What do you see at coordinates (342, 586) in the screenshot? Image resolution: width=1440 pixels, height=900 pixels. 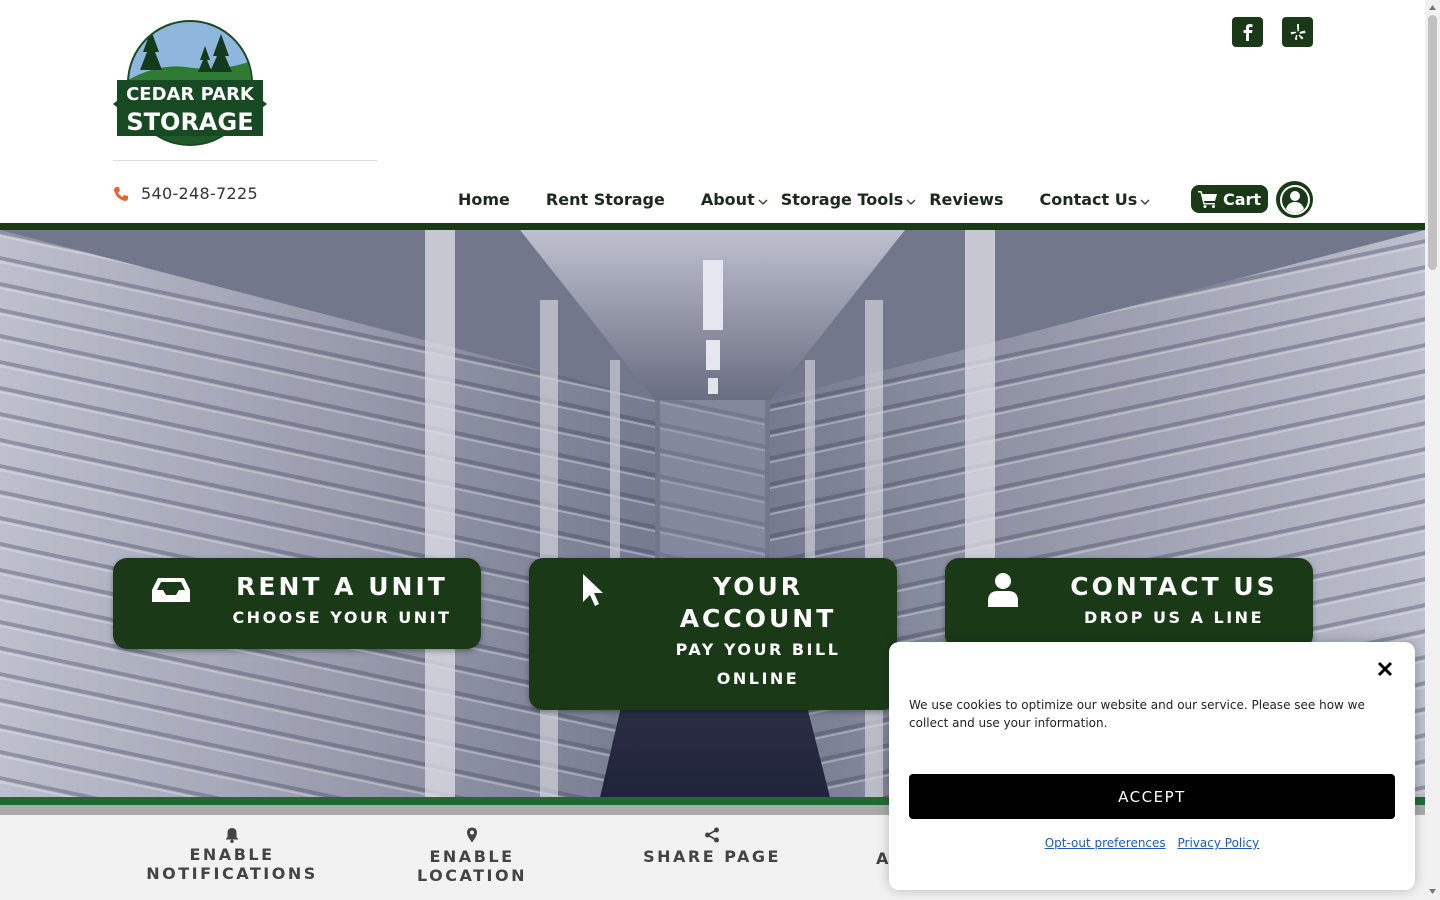 I see `rent-unit-title: RENT A UNIT` at bounding box center [342, 586].